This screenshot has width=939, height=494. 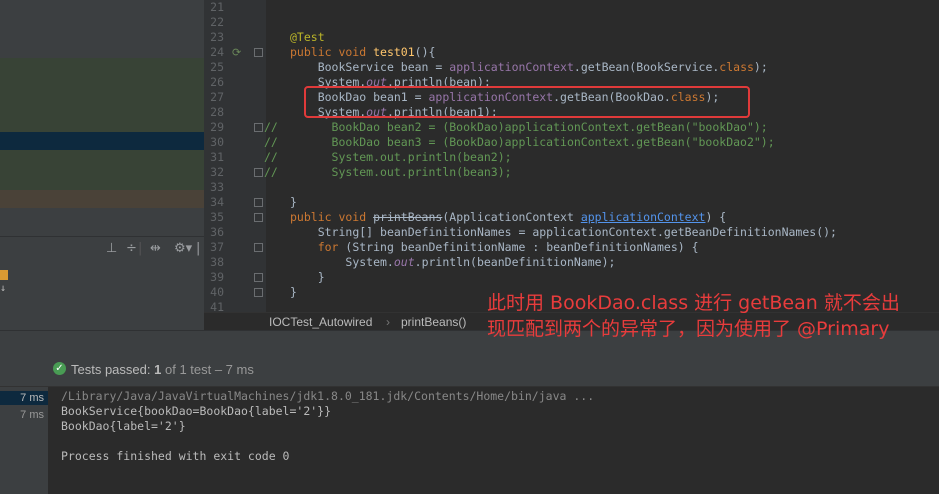 I want to click on code-line: 24 ⟳ public void test01(){, so click(x=571, y=52).